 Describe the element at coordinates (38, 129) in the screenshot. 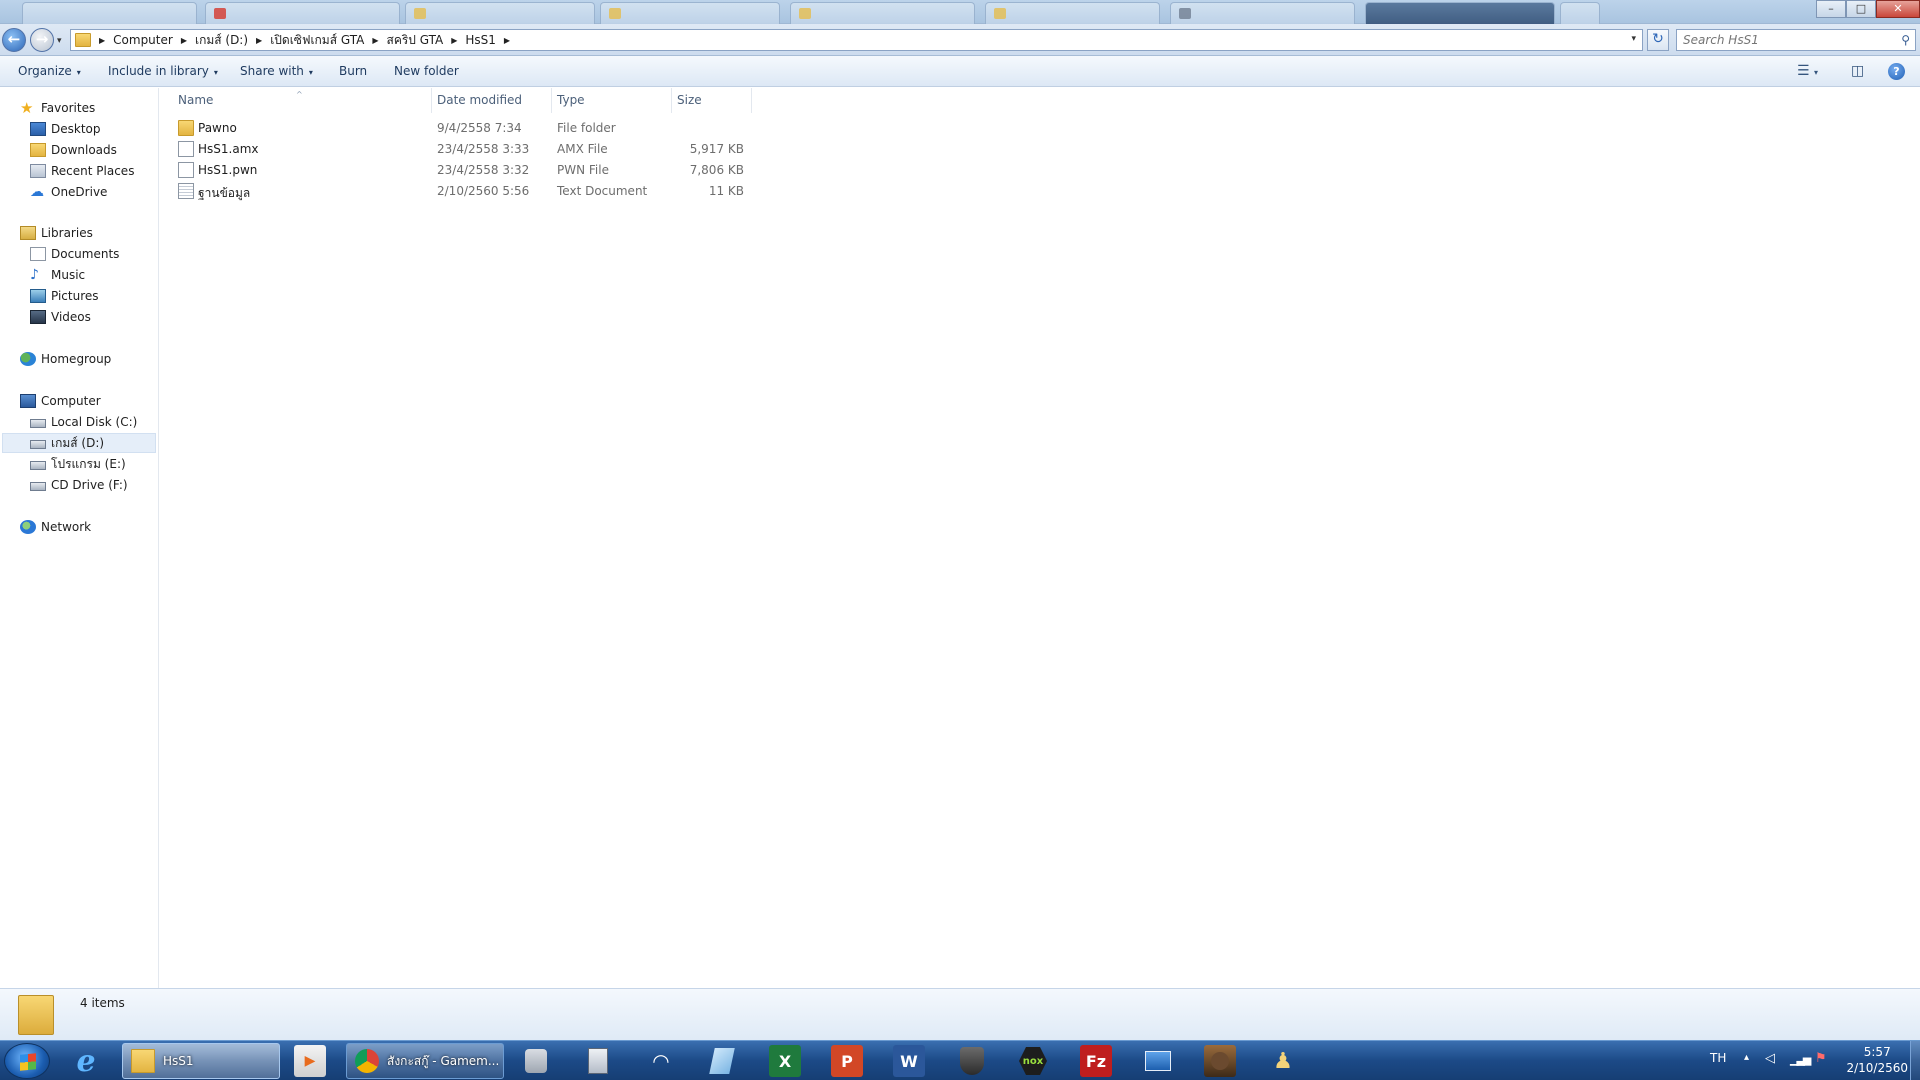

I see `desktop-icon` at that location.